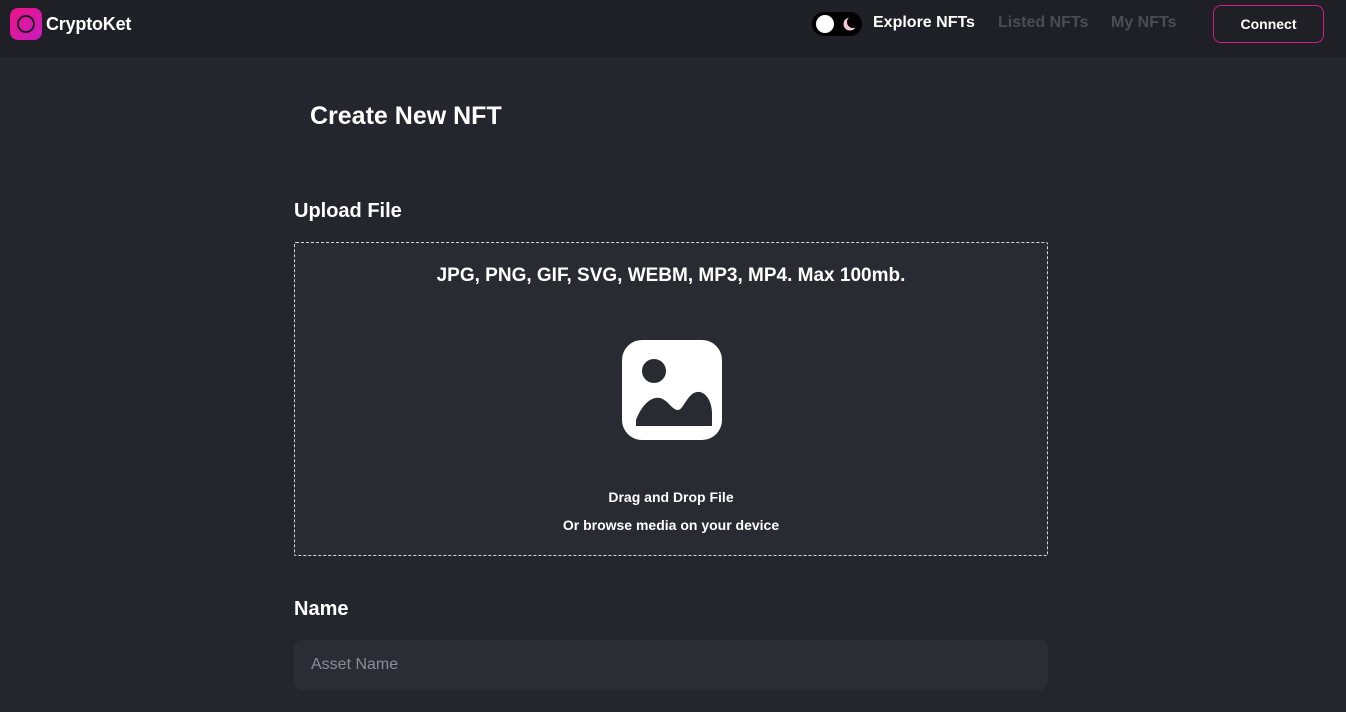 Image resolution: width=1346 pixels, height=712 pixels. I want to click on logo-icon, so click(26, 24).